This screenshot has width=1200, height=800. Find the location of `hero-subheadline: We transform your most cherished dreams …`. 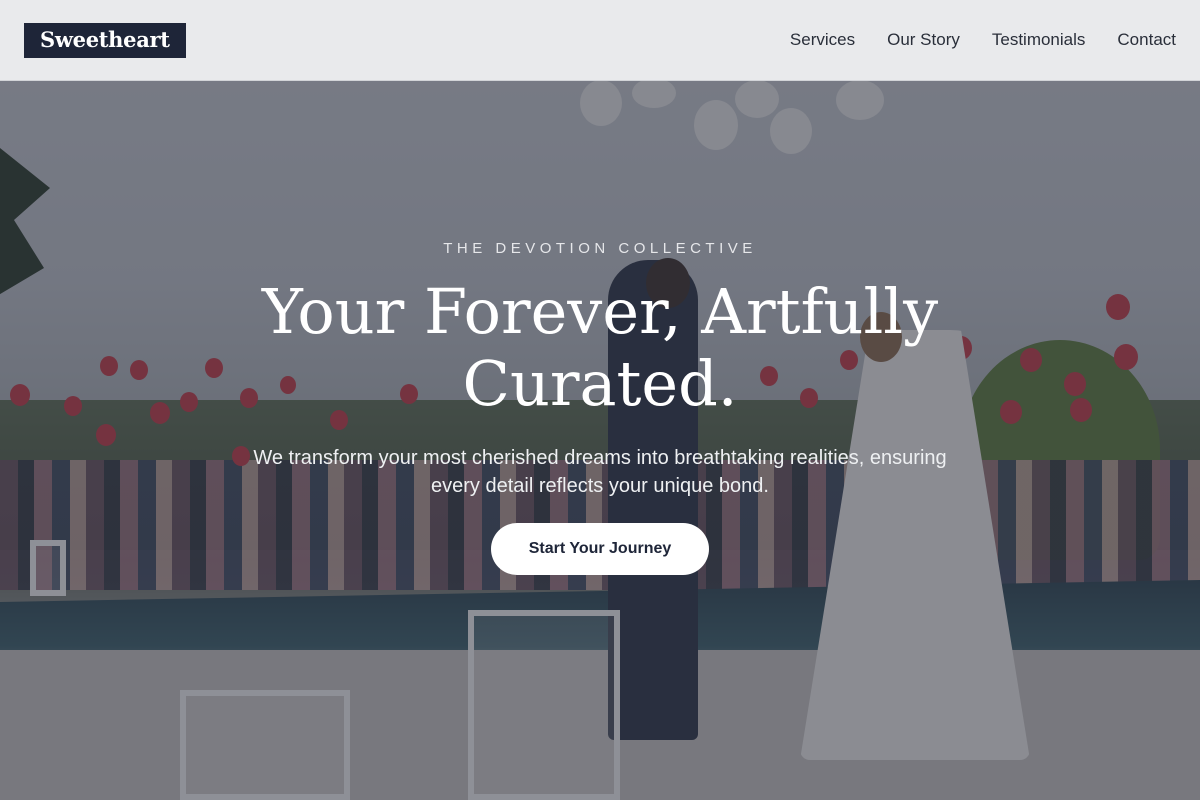

hero-subheadline: We transform your most cherished dreams … is located at coordinates (600, 472).